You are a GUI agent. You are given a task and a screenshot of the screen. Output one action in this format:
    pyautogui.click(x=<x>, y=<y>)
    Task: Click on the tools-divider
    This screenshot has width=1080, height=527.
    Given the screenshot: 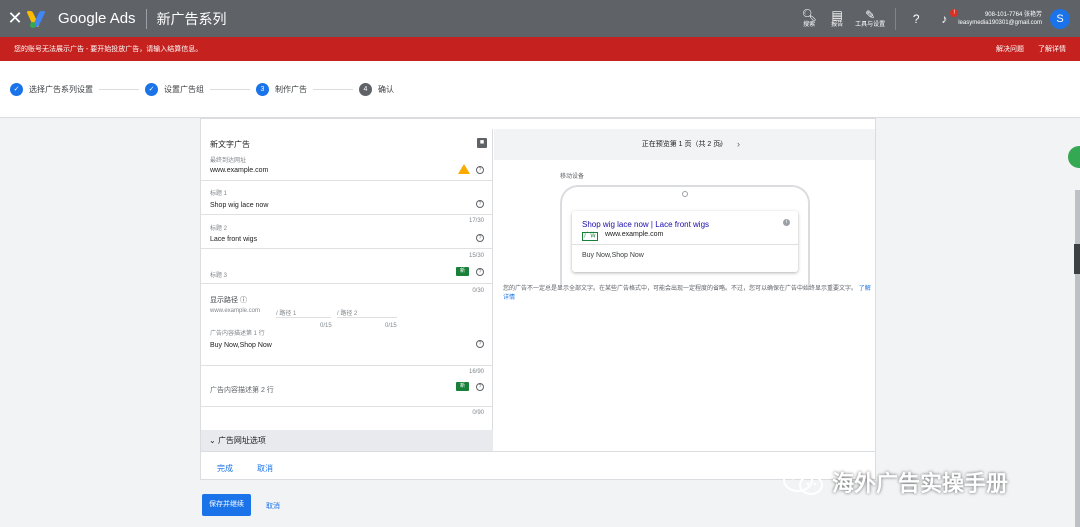 What is the action you would take?
    pyautogui.click(x=896, y=18)
    